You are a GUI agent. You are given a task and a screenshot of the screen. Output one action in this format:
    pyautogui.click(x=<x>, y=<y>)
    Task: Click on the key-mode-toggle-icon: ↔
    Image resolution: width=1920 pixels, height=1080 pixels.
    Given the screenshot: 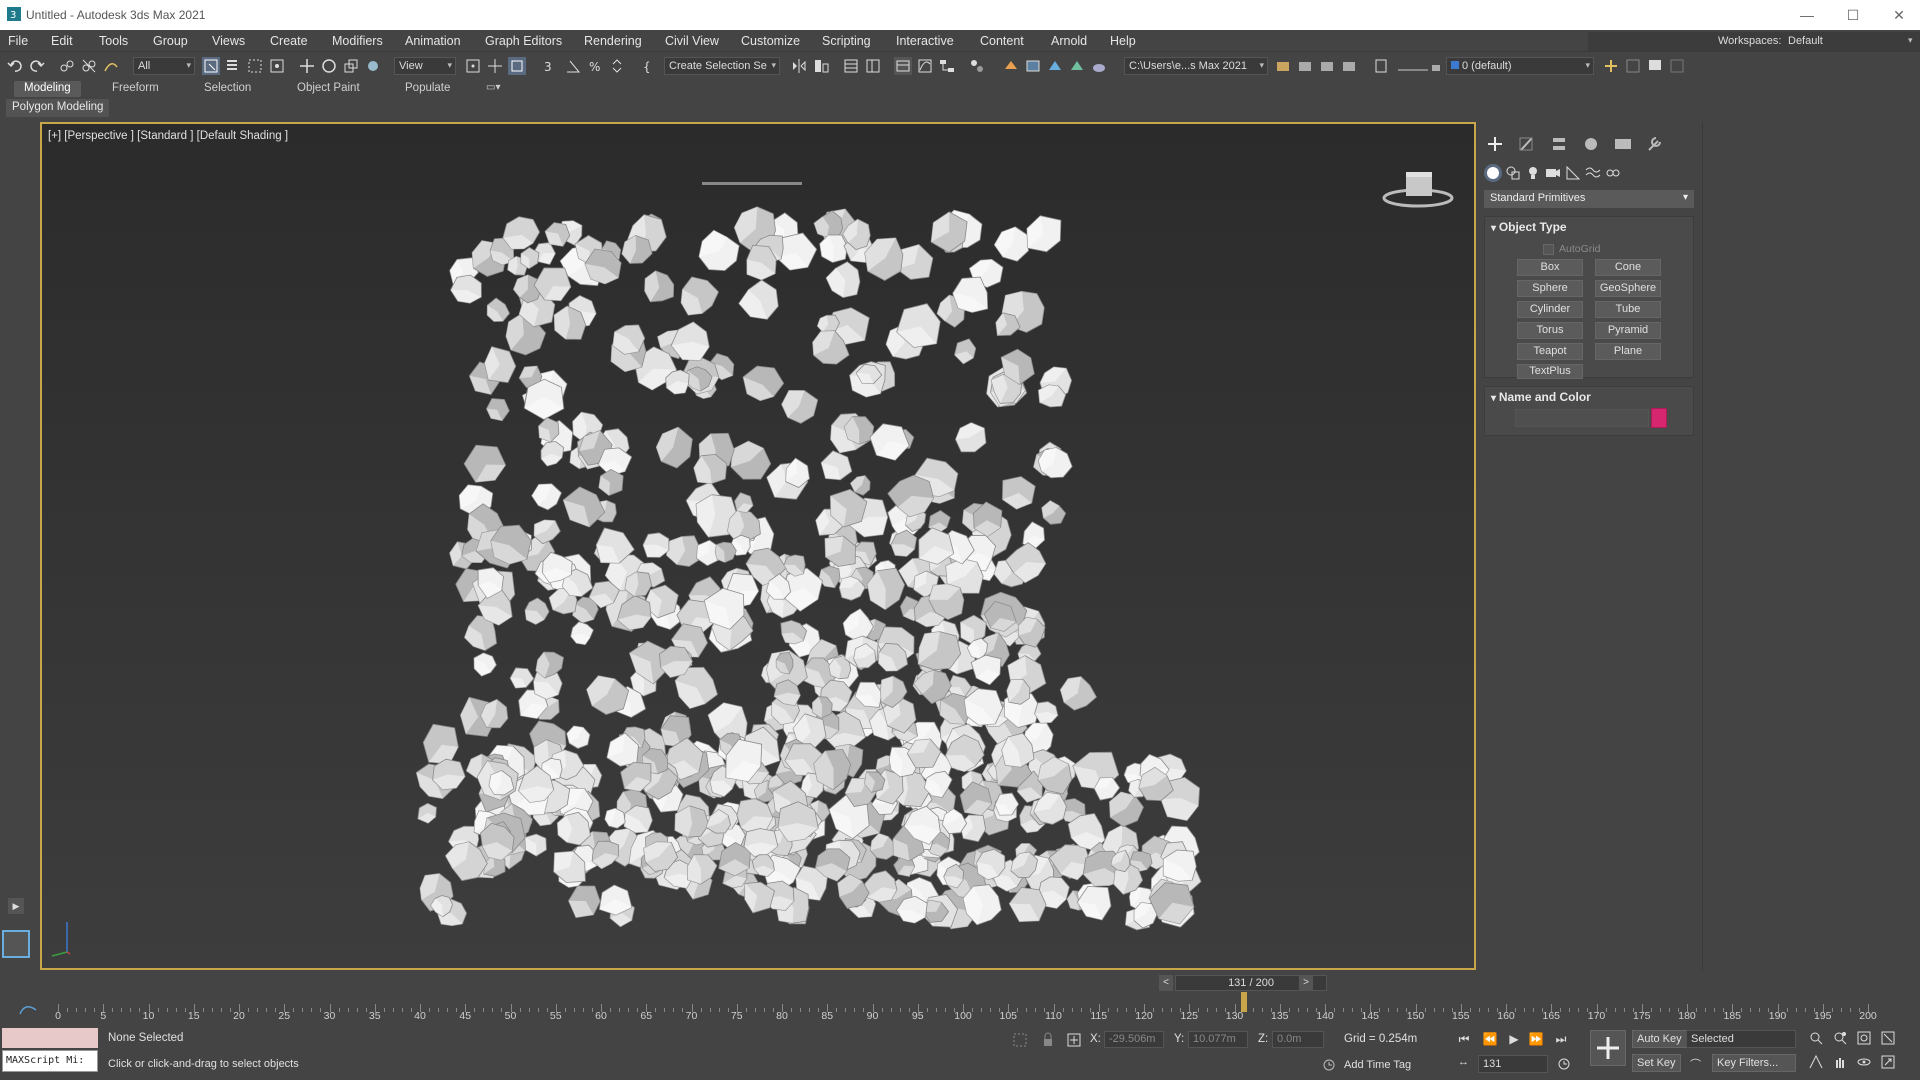 What is the action you would take?
    pyautogui.click(x=1466, y=1064)
    